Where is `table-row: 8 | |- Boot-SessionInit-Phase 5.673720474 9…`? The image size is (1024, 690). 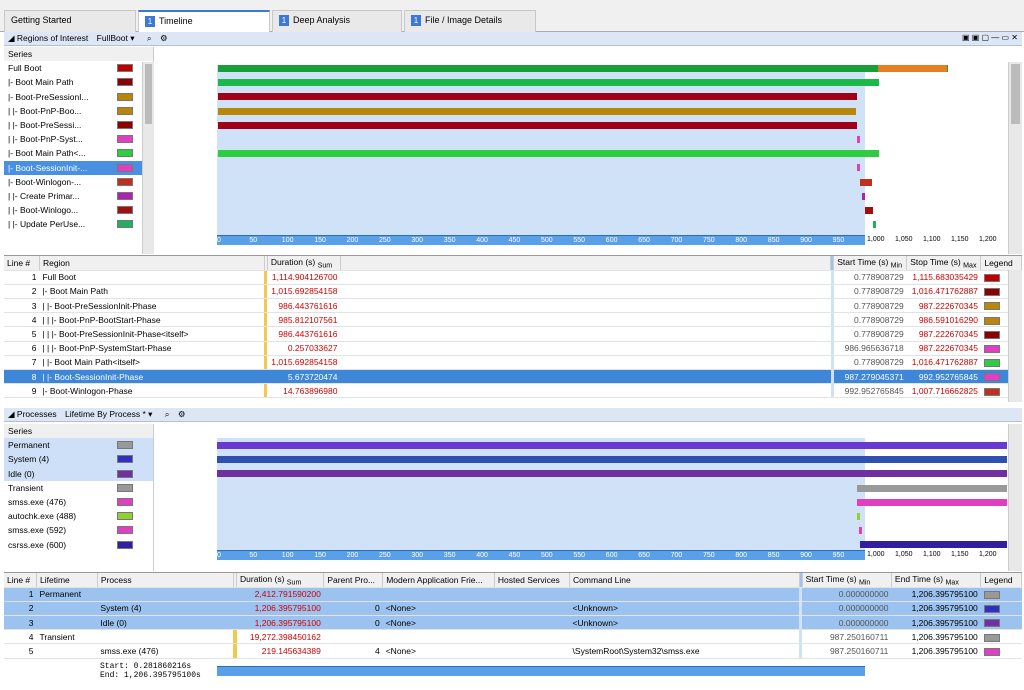 table-row: 8 | |- Boot-SessionInit-Phase 5.673720474 9… is located at coordinates (513, 377).